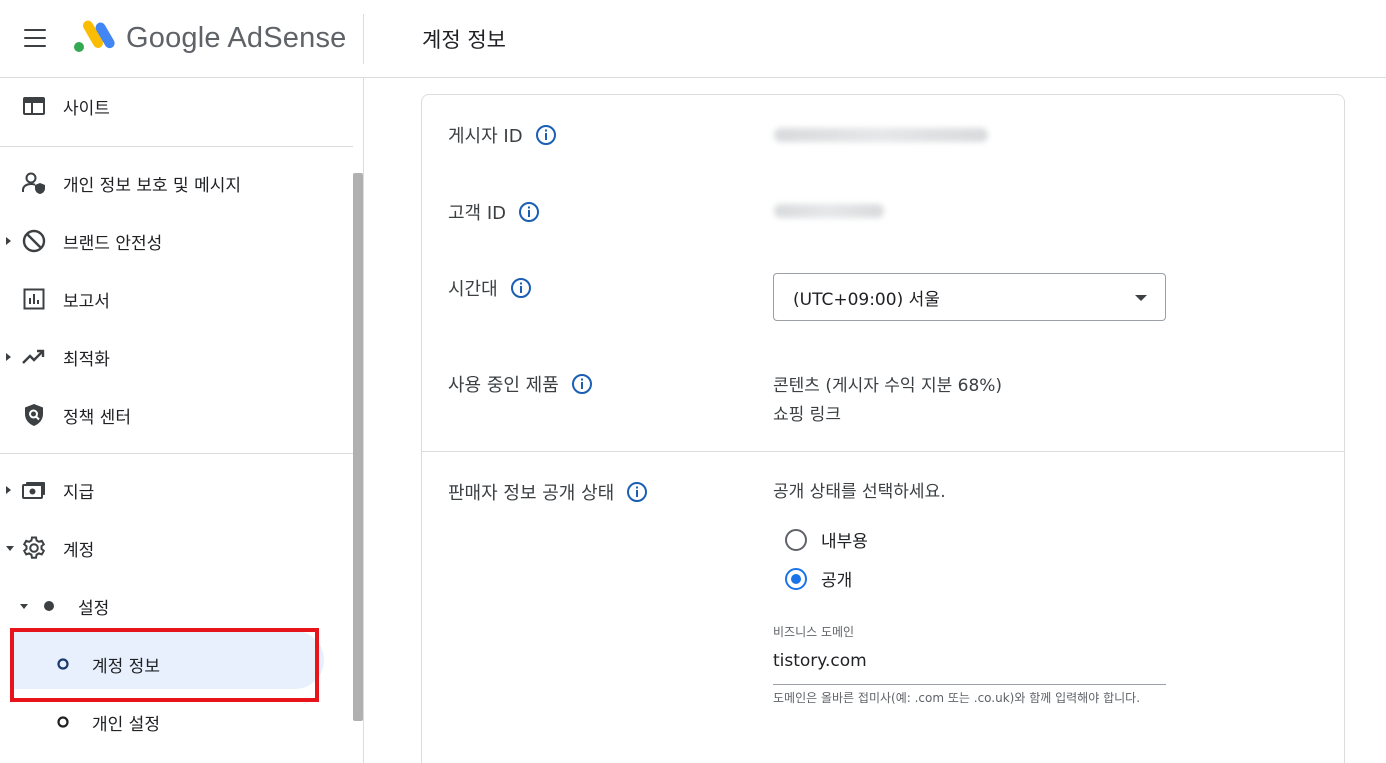  What do you see at coordinates (170, 106) in the screenshot?
I see `sidebar-item-sites: 사이트` at bounding box center [170, 106].